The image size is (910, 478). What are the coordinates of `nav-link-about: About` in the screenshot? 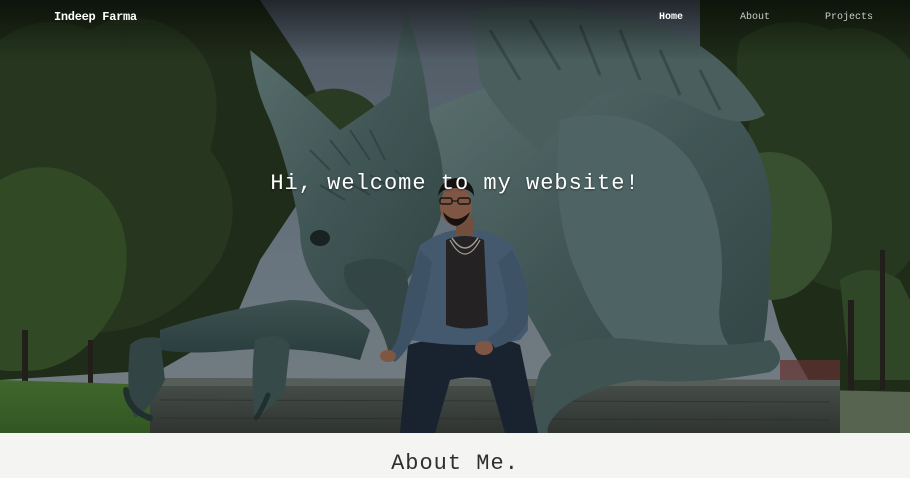 It's located at (755, 17).